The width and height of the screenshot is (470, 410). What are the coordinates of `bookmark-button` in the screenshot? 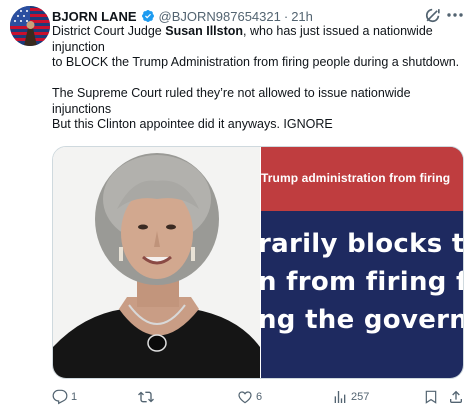 It's located at (431, 397).